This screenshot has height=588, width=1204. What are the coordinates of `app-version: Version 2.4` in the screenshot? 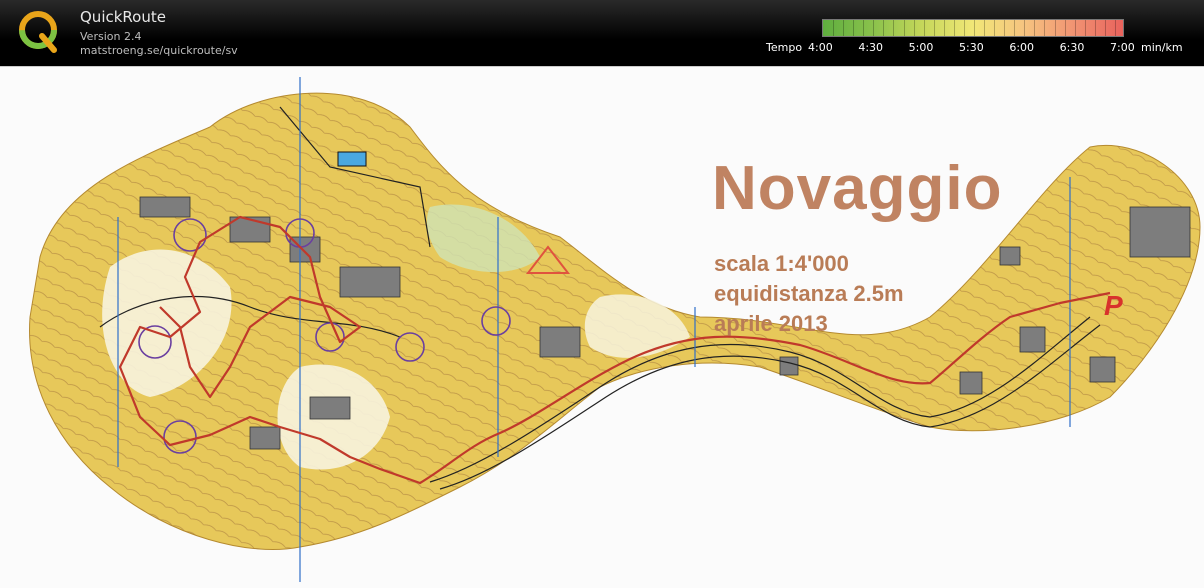 It's located at (111, 36).